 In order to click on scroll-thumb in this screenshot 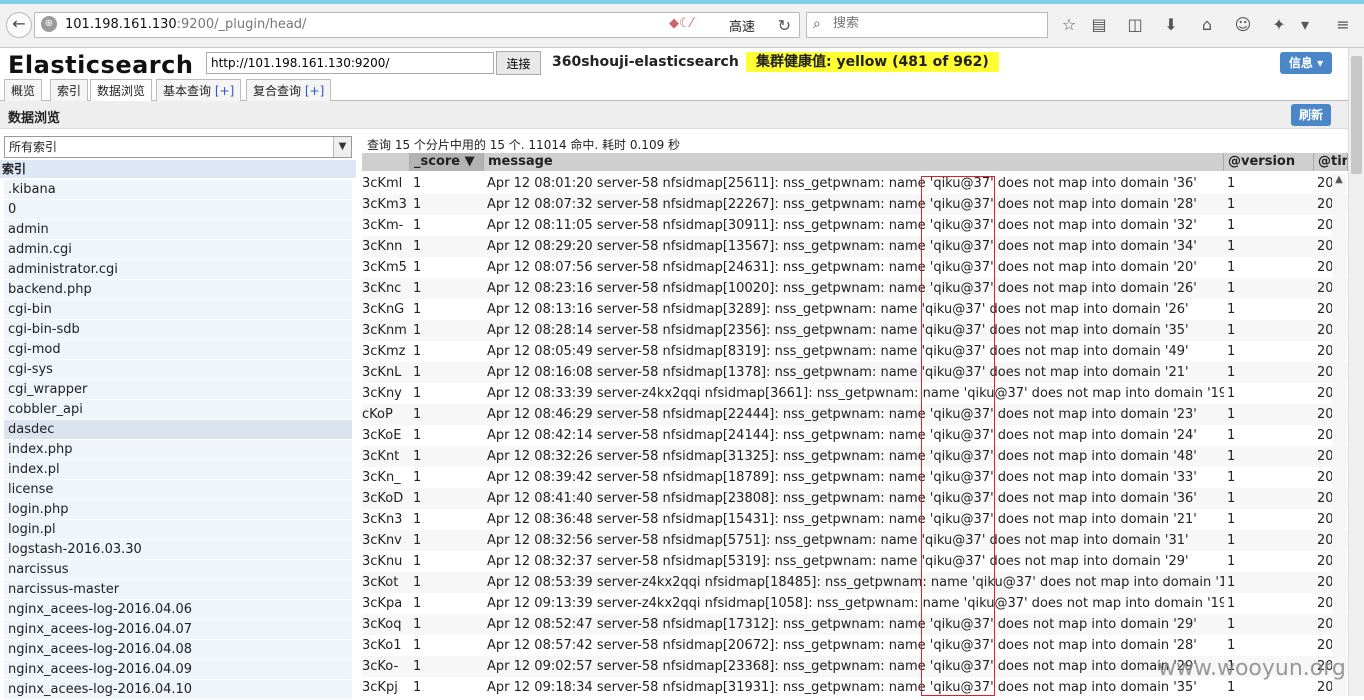, I will do `click(1356, 115)`.